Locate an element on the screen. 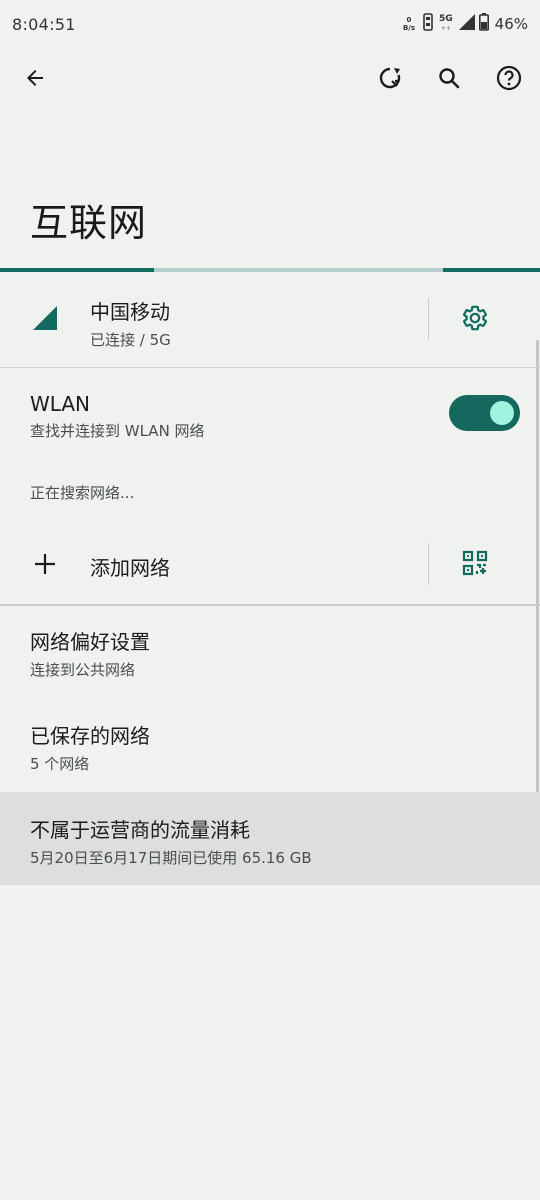  status-icons: 0 B/s 5G ++ 46% is located at coordinates (465, 24).